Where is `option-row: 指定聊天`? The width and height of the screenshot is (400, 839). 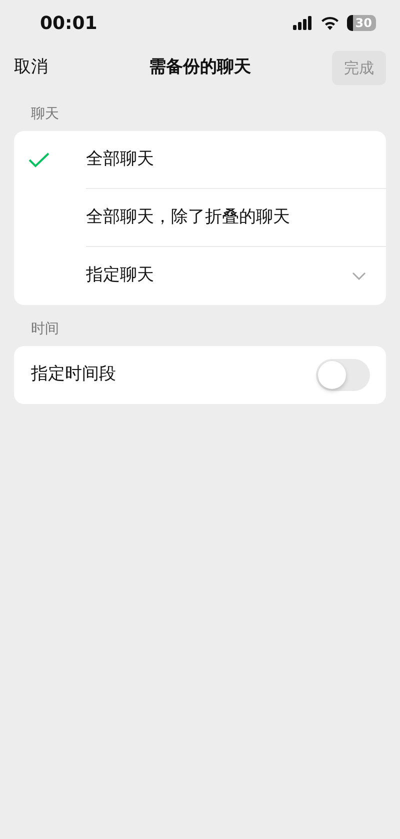 option-row: 指定聊天 is located at coordinates (200, 276).